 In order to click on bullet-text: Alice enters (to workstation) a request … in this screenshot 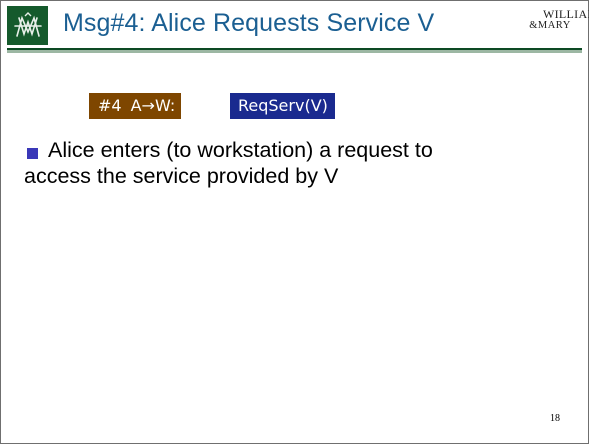, I will do `click(299, 163)`.